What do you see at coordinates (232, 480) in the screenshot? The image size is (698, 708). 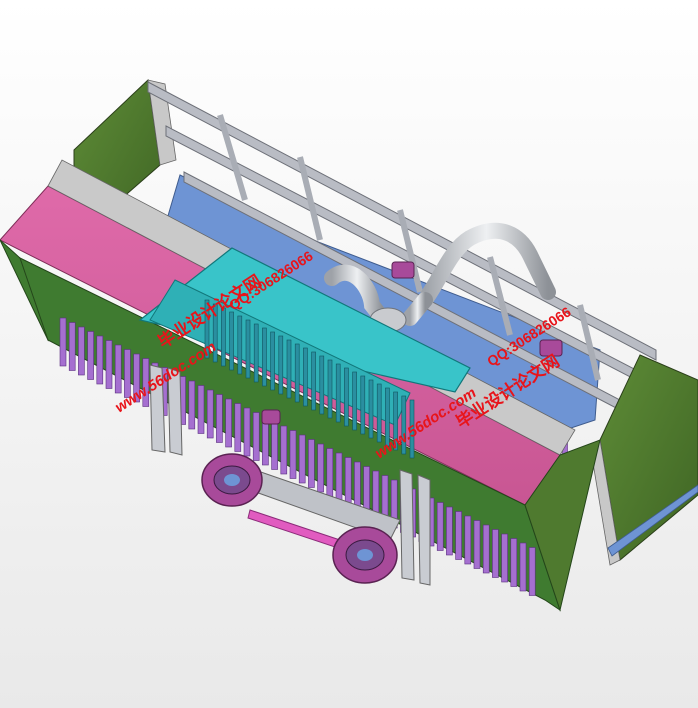 I see `drive-wheel-left` at bounding box center [232, 480].